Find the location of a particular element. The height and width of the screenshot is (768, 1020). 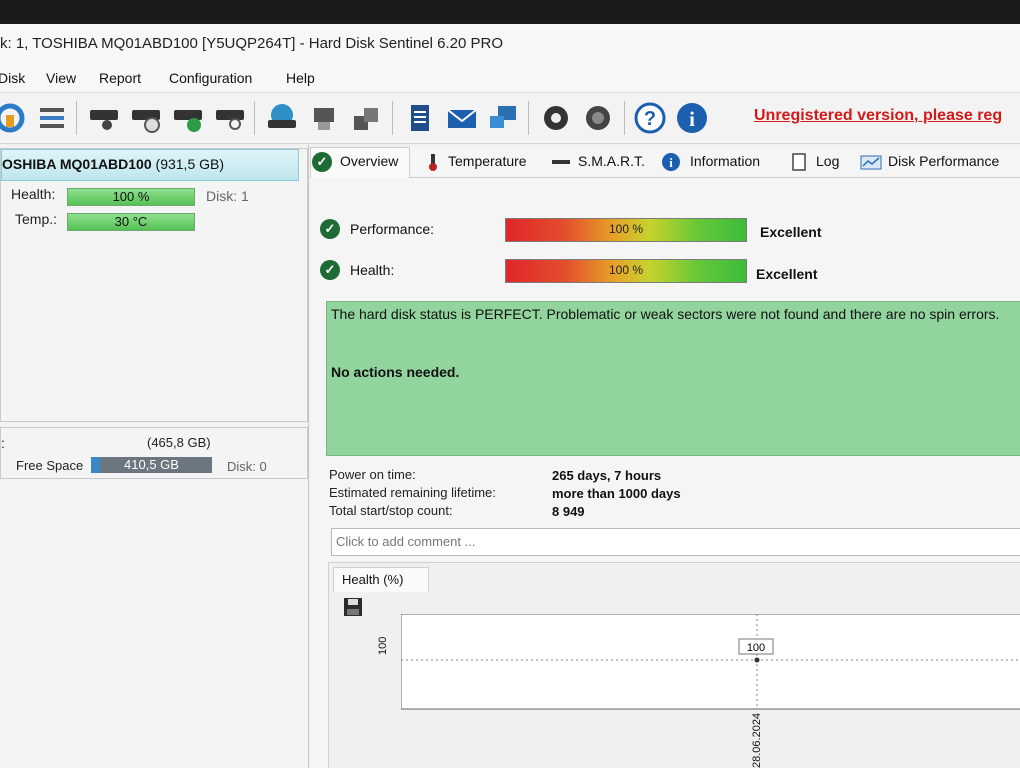

data-label: 100 is located at coordinates (756, 648).